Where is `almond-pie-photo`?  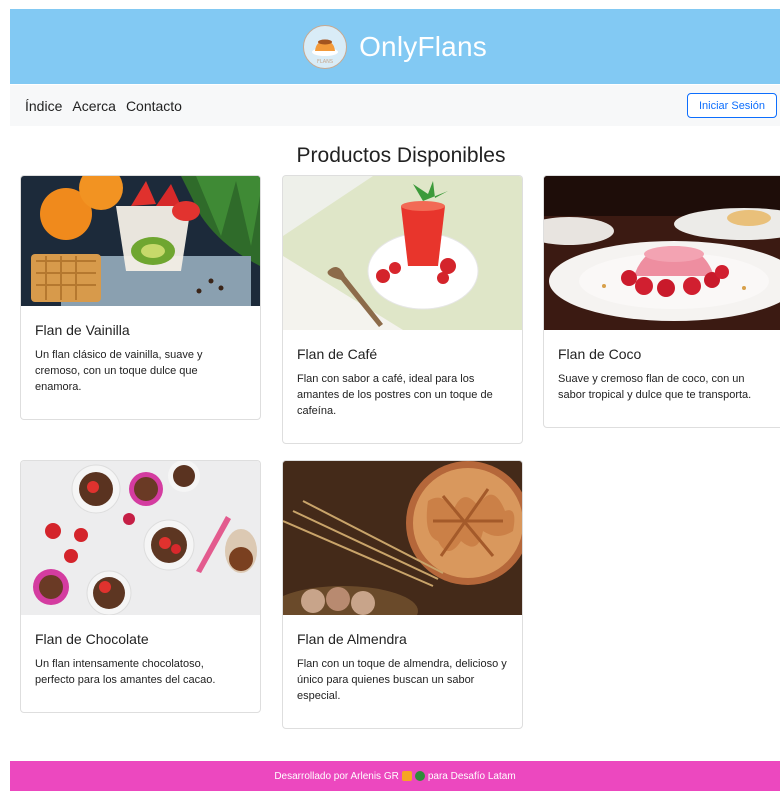
almond-pie-photo is located at coordinates (402, 538).